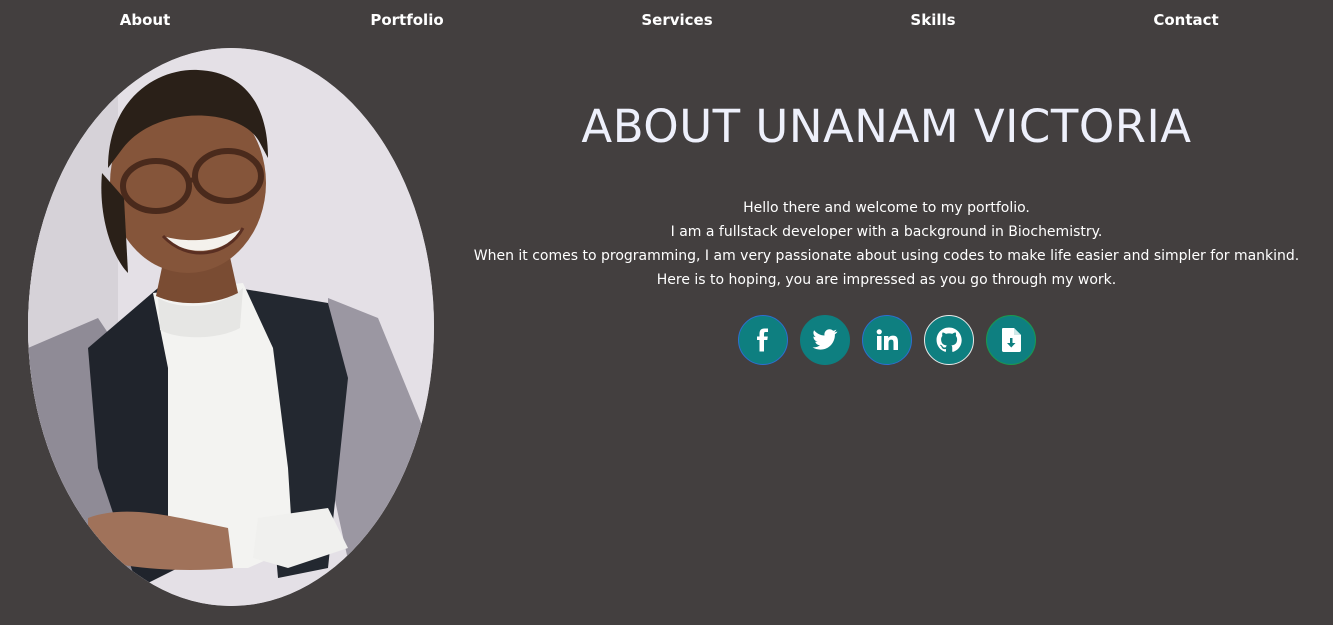  I want to click on twitter-icon, so click(824, 339).